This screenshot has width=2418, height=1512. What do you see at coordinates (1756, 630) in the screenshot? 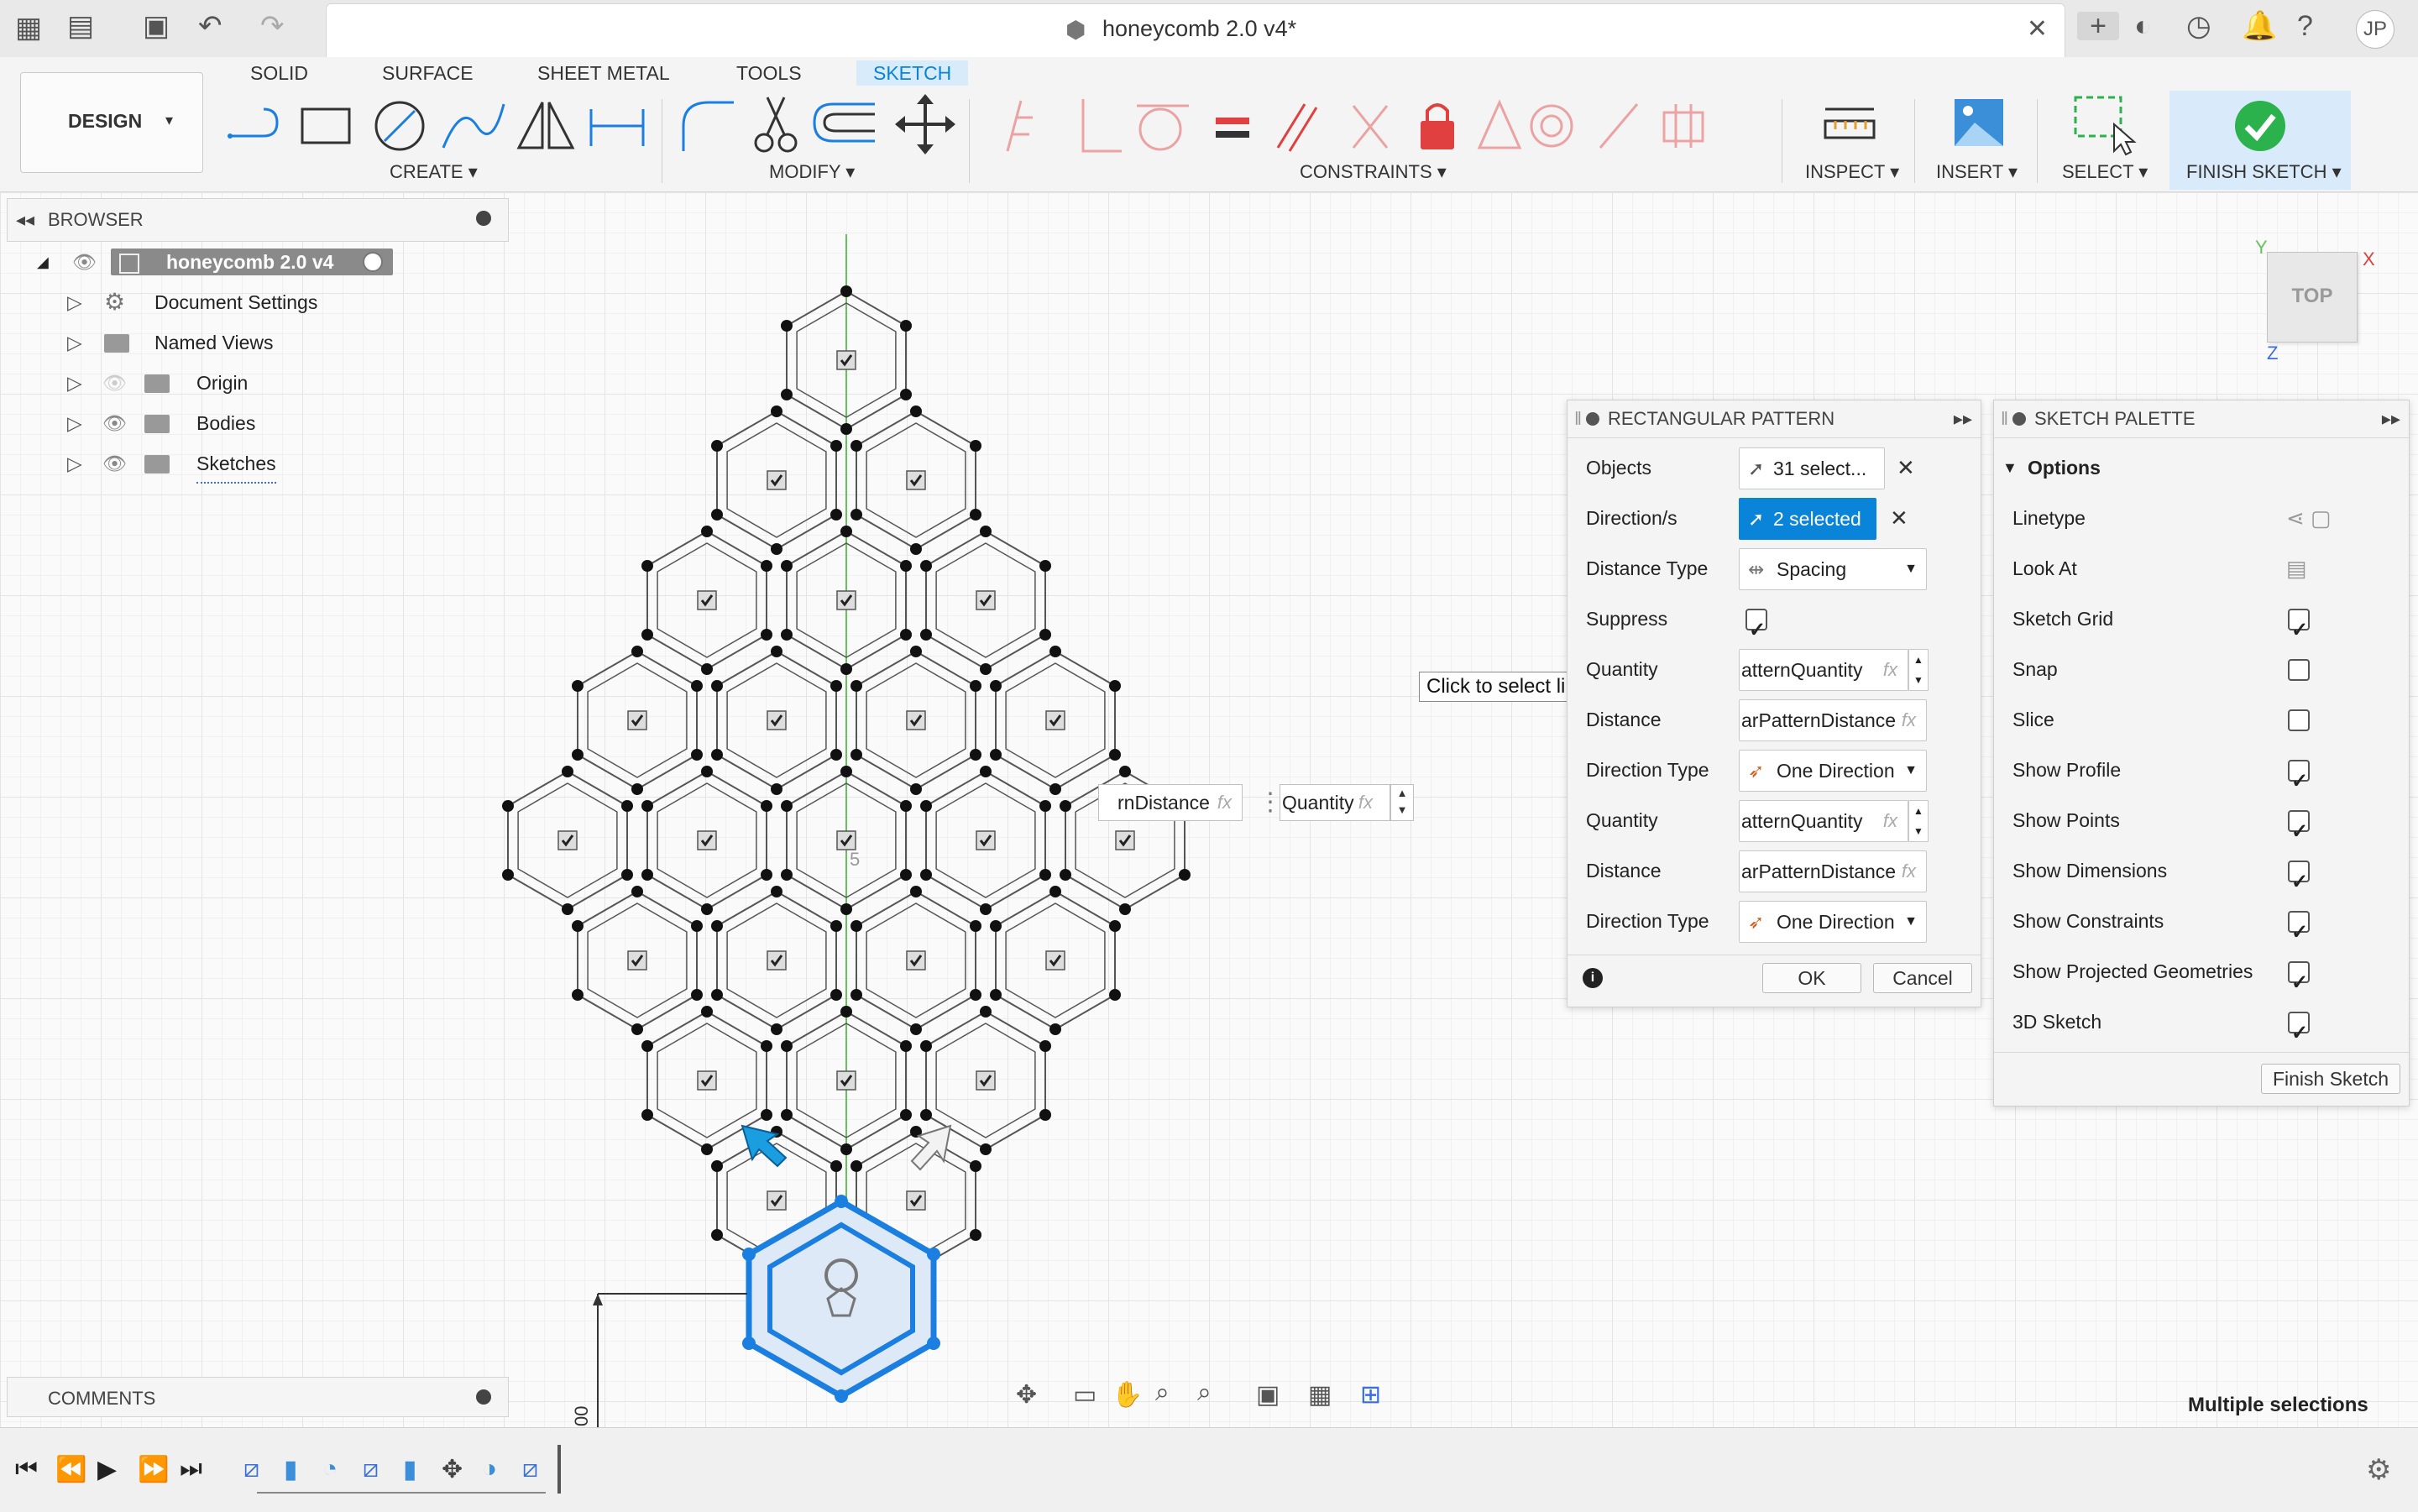
I see `suppress-checkbox` at bounding box center [1756, 630].